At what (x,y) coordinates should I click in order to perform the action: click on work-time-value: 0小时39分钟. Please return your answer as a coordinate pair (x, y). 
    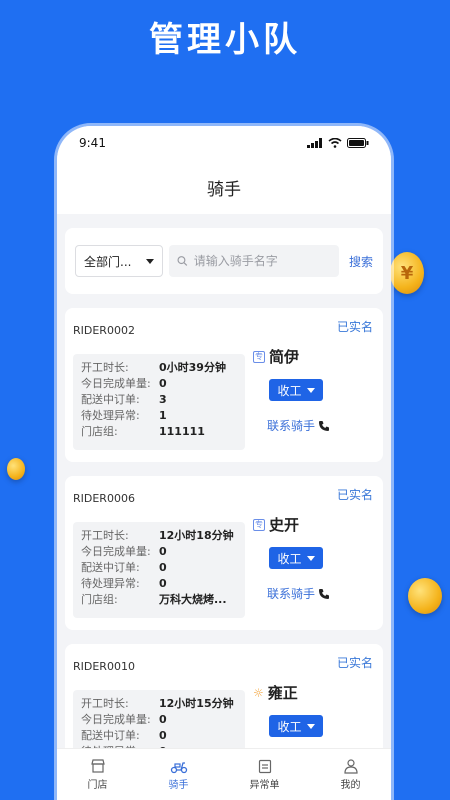
    Looking at the image, I should click on (192, 367).